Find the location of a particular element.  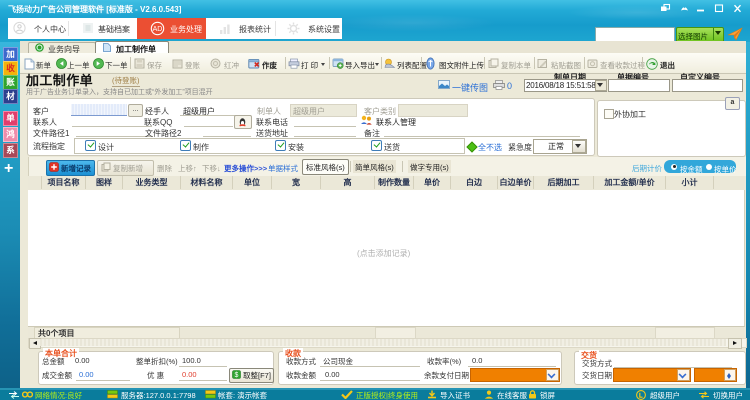

svg-text: AD is located at coordinates (158, 29).